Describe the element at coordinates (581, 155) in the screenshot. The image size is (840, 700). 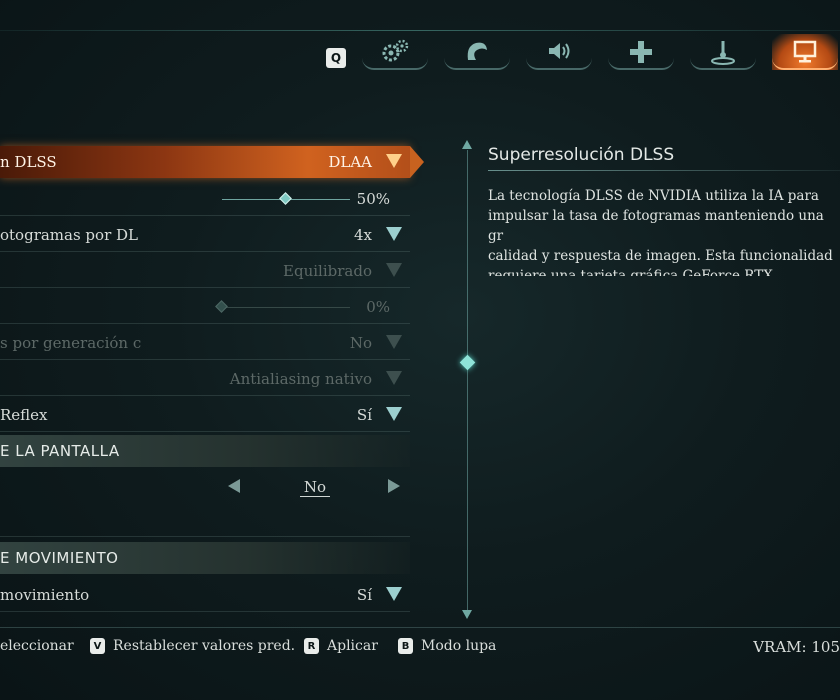
I see `description-title: Superresolución DLSS` at that location.